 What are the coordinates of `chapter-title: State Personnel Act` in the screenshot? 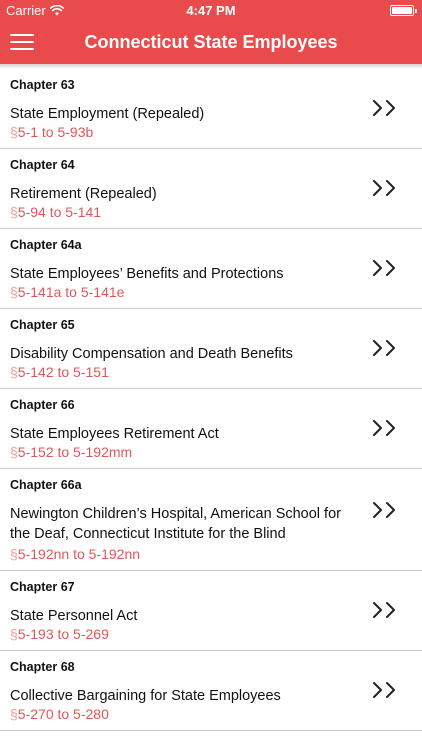 It's located at (74, 616).